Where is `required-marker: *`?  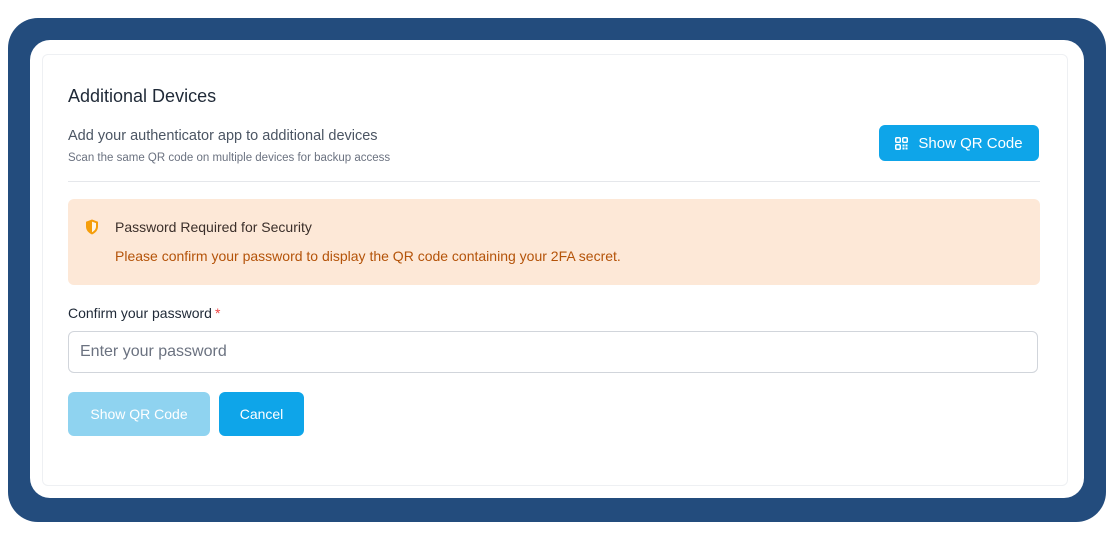
required-marker: * is located at coordinates (217, 313).